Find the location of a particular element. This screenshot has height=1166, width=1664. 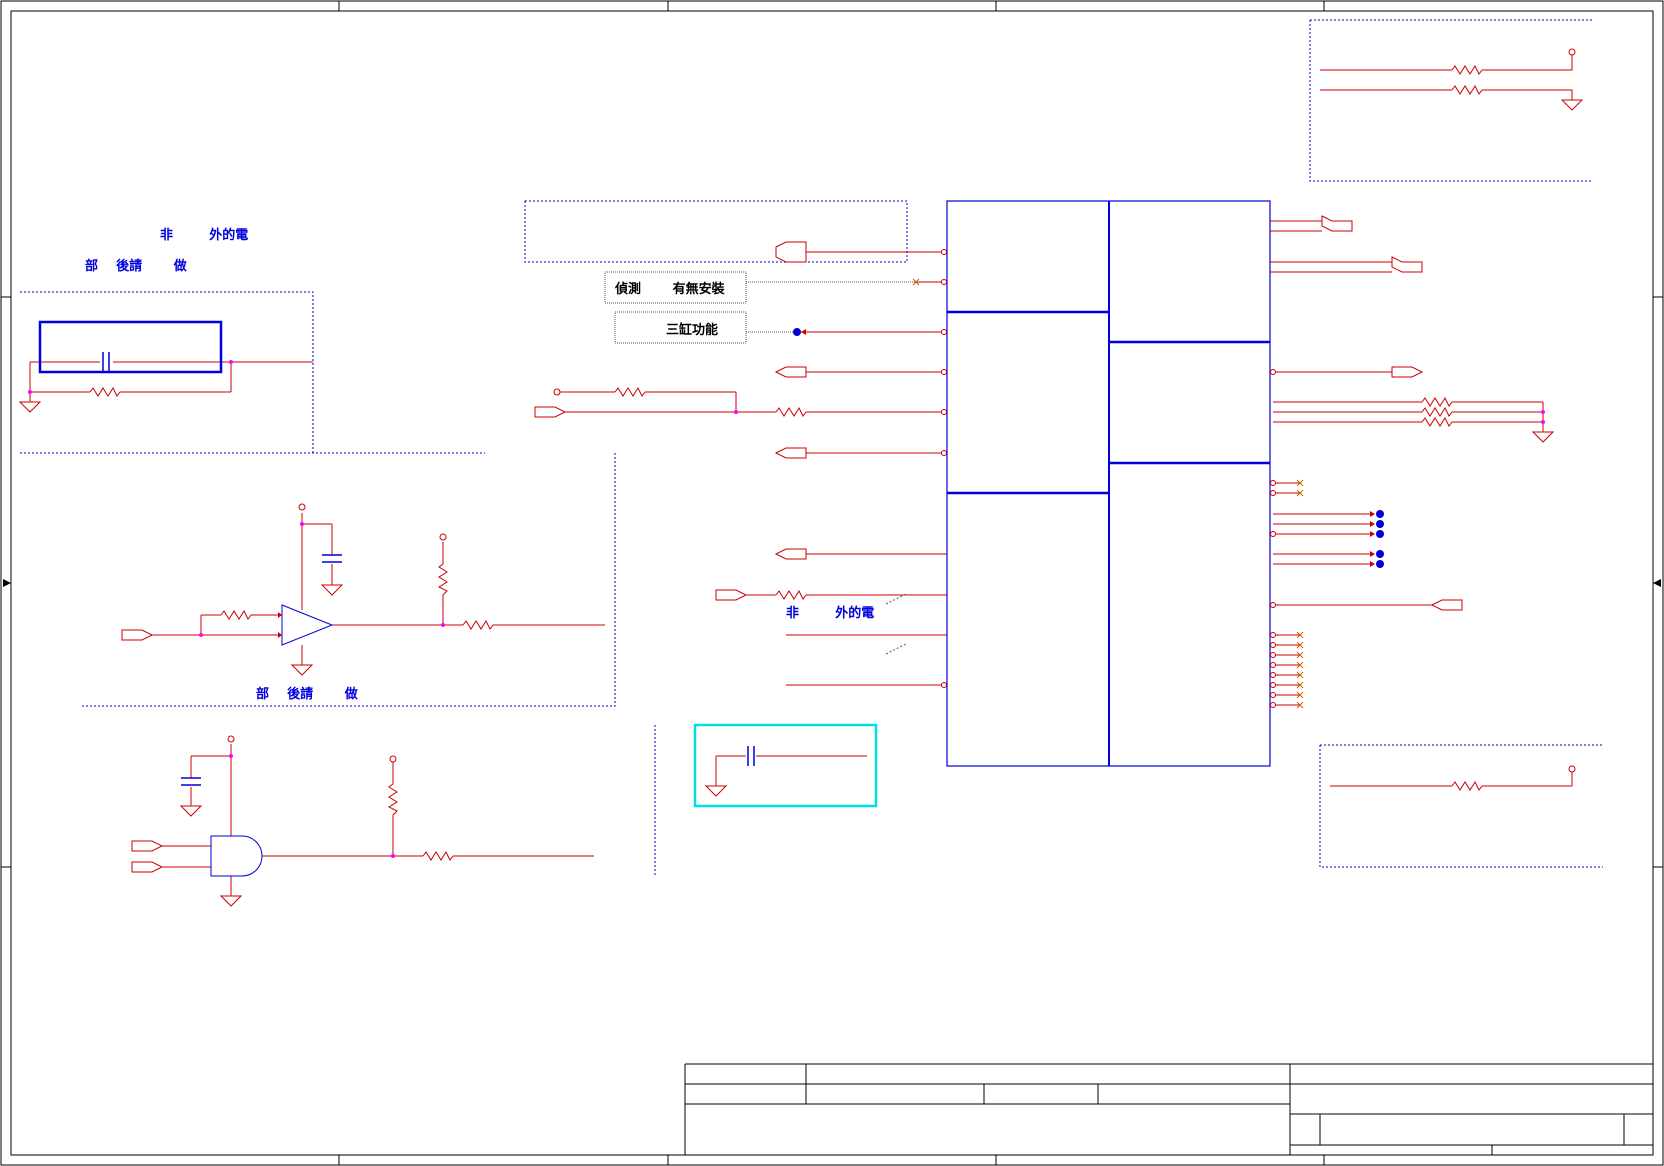

left-note-line2: 部 後請 做 is located at coordinates (136, 266).